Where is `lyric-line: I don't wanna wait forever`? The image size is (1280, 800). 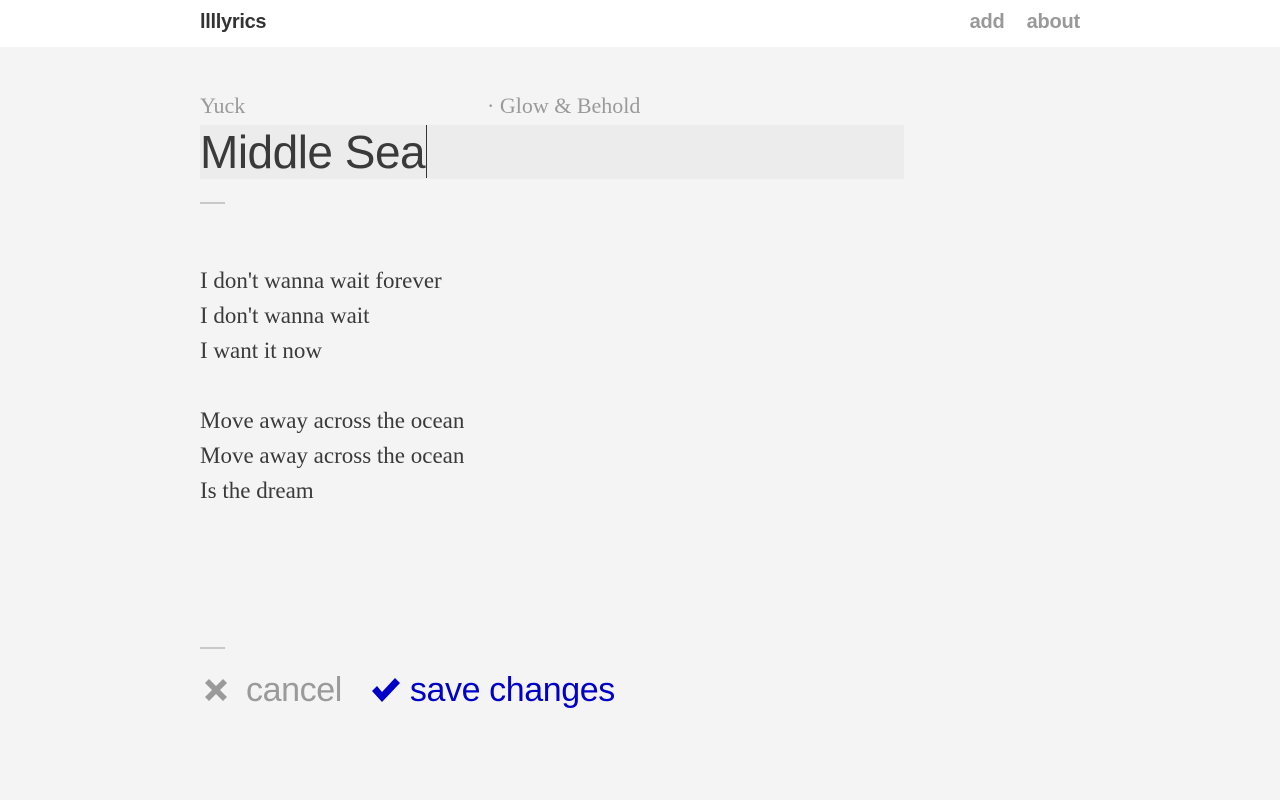 lyric-line: I don't wanna wait forever is located at coordinates (321, 280).